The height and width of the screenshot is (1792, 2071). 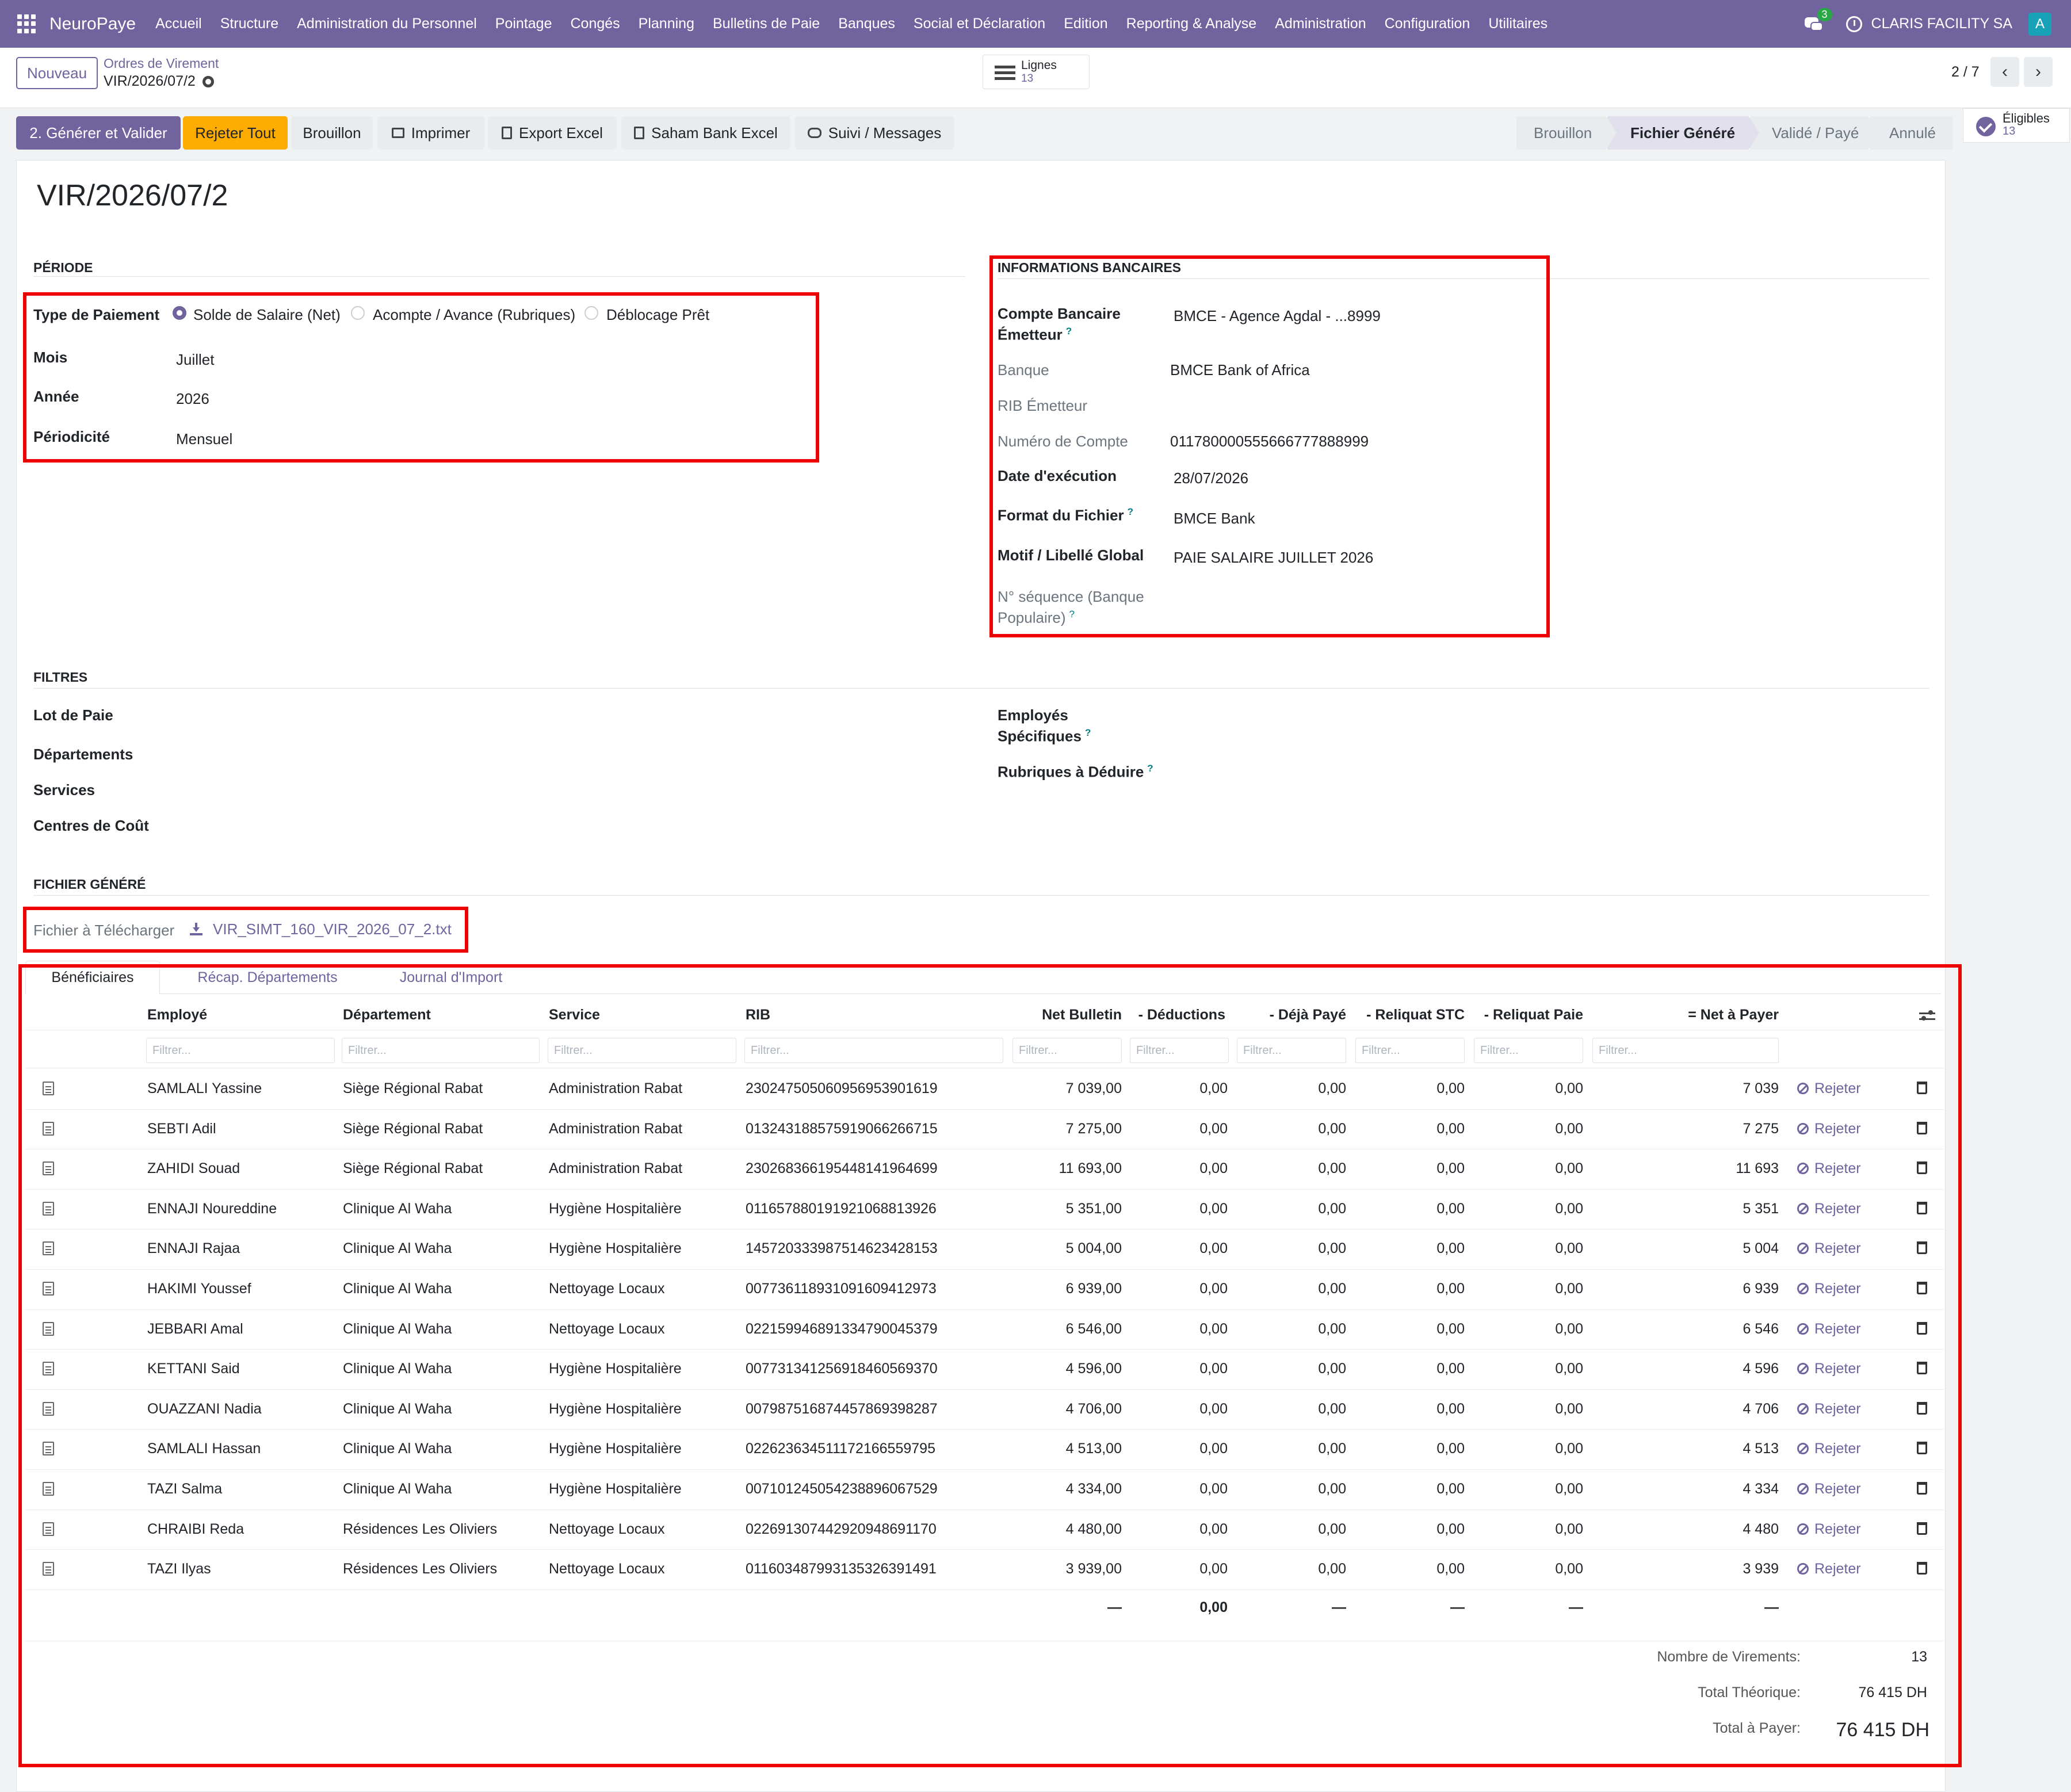 What do you see at coordinates (1518, 24) in the screenshot?
I see `menu-item-utilitaires: Utilitaires` at bounding box center [1518, 24].